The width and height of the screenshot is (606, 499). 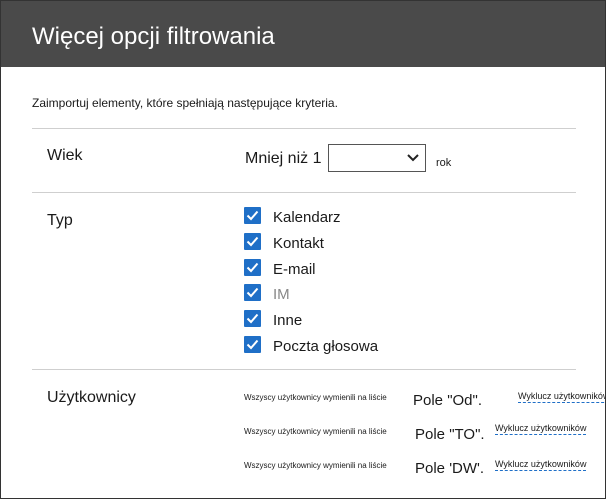 What do you see at coordinates (65, 155) in the screenshot?
I see `age-section-label: Wiek` at bounding box center [65, 155].